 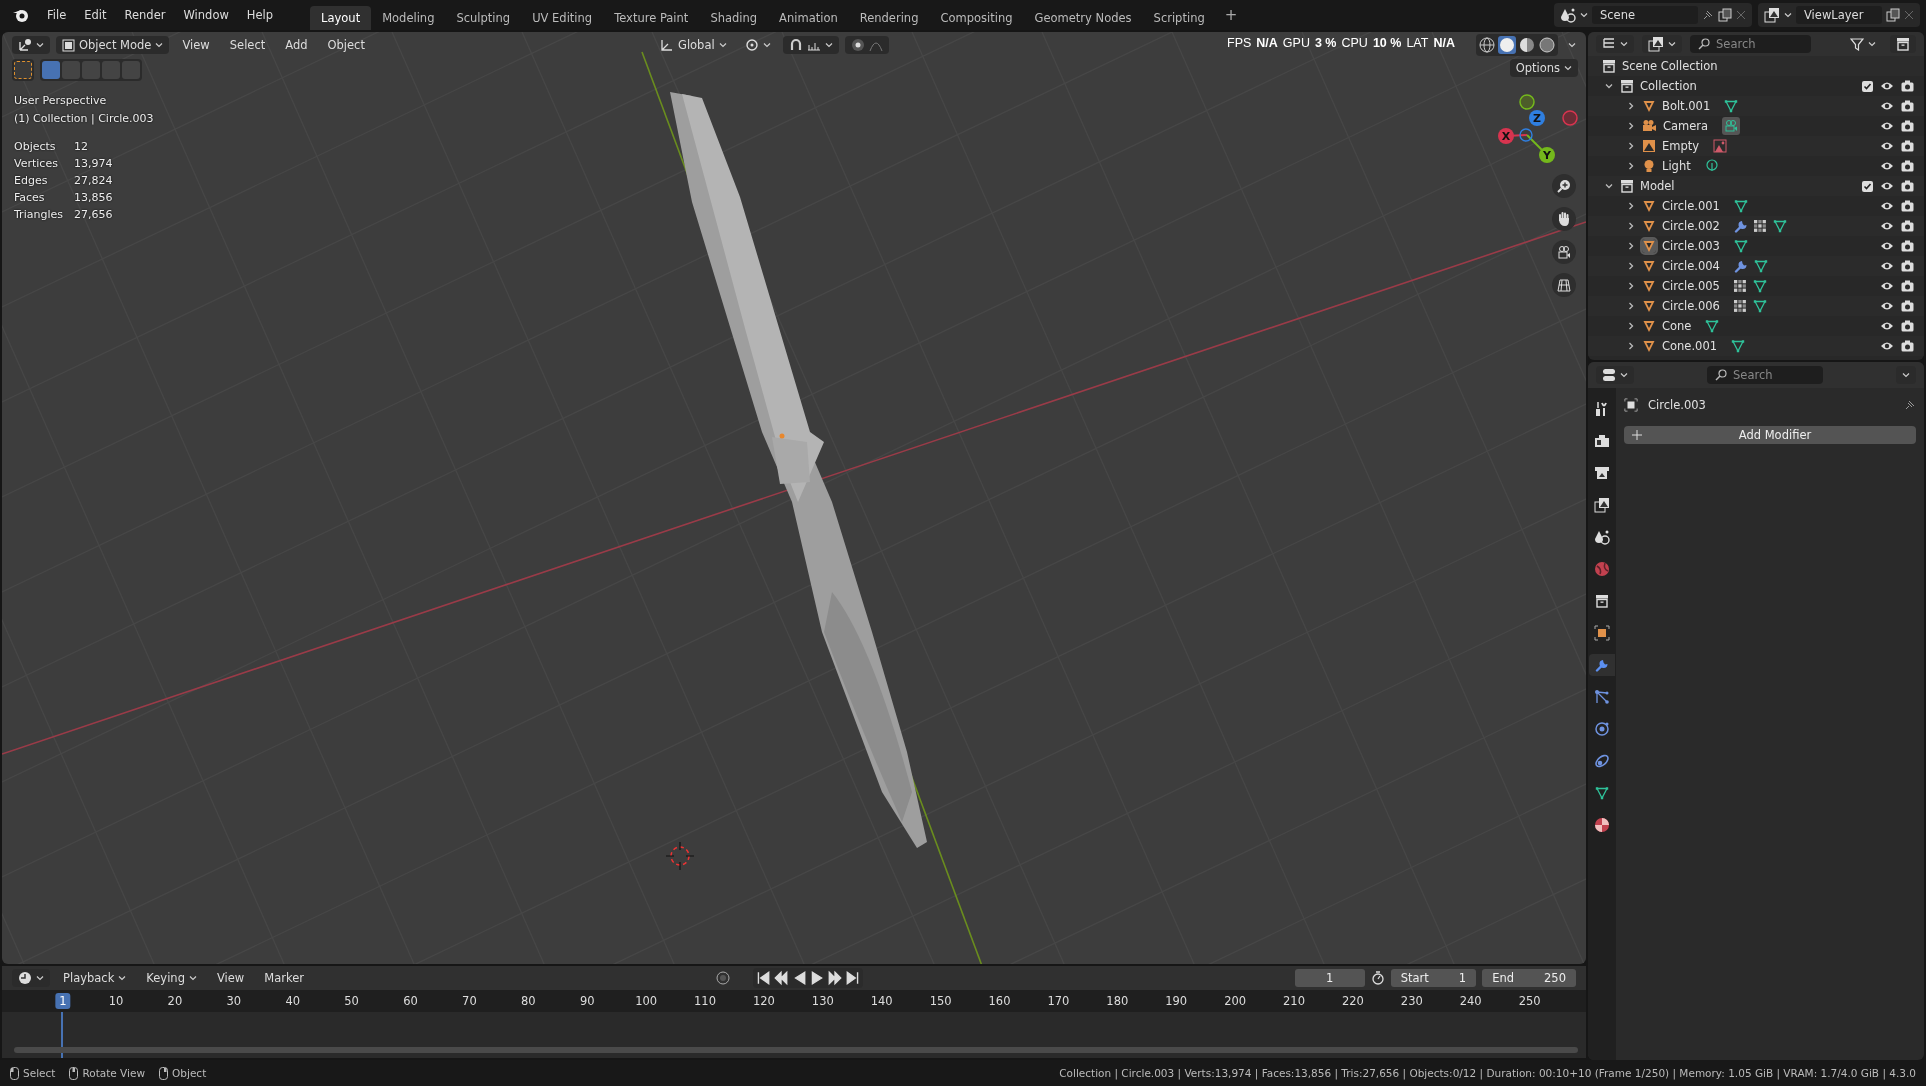 What do you see at coordinates (1564, 219) in the screenshot?
I see `pan-button` at bounding box center [1564, 219].